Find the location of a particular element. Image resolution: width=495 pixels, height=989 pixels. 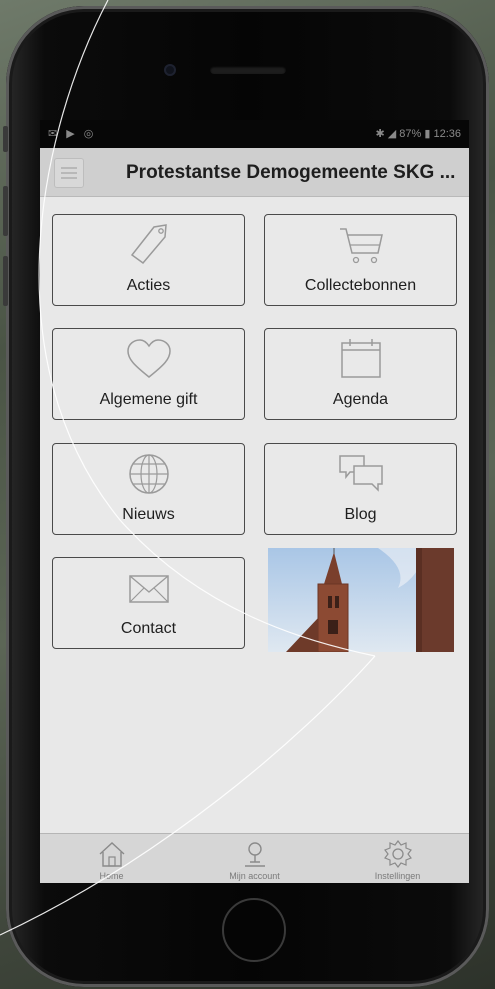

cart-icon is located at coordinates (361, 246).